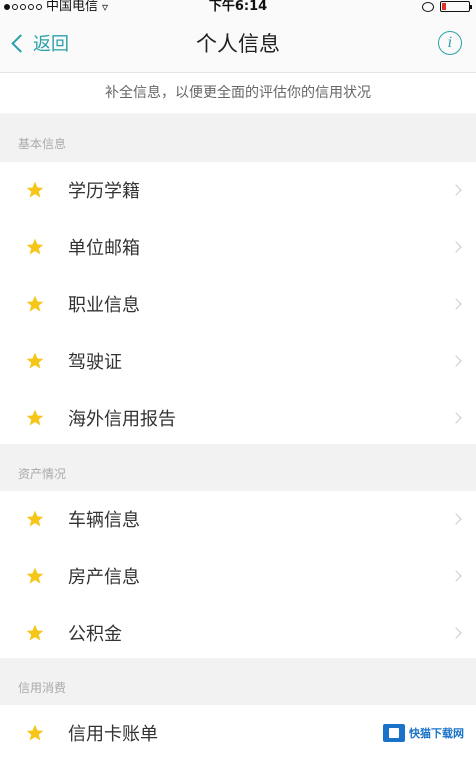 This screenshot has height=762, width=476. I want to click on list-item-label: 海外信用报告, so click(122, 419).